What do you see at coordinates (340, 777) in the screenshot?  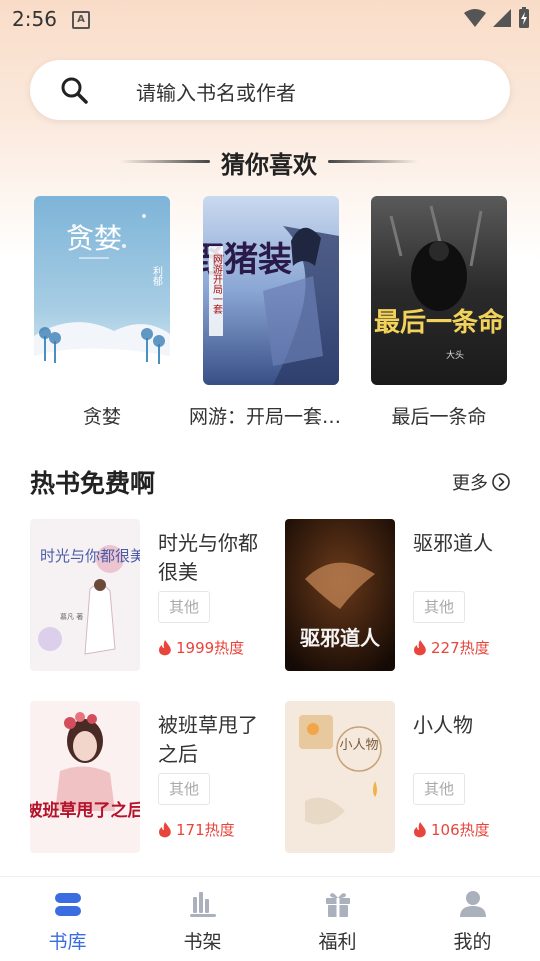 I see `book-cover: 小人物` at bounding box center [340, 777].